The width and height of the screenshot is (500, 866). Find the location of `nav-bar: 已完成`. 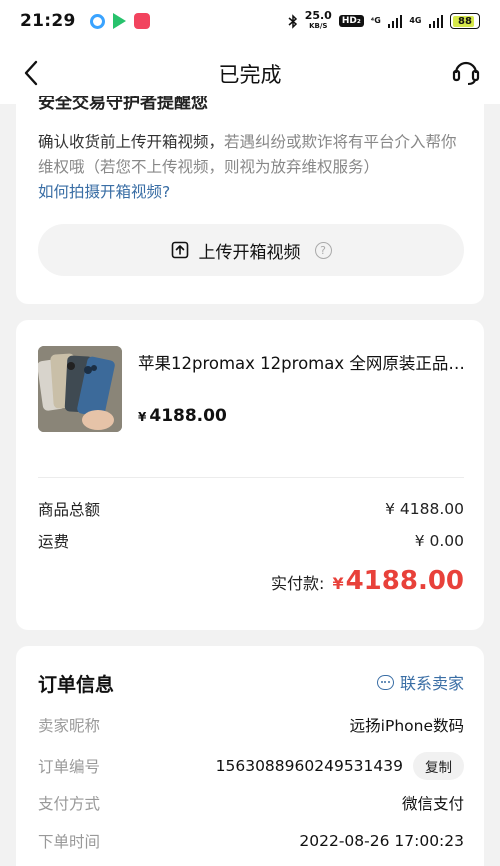

nav-bar: 已完成 is located at coordinates (250, 73).